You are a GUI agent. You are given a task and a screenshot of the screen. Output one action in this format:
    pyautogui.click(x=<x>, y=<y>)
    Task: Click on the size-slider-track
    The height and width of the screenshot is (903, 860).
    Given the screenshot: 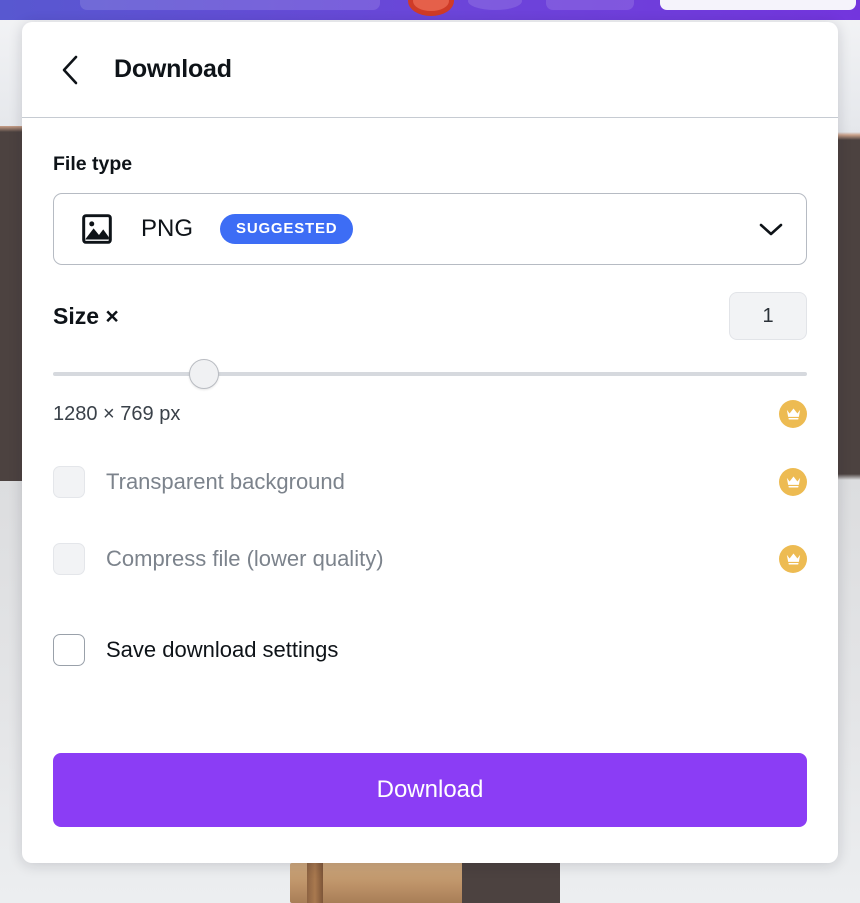 What is the action you would take?
    pyautogui.click(x=430, y=374)
    